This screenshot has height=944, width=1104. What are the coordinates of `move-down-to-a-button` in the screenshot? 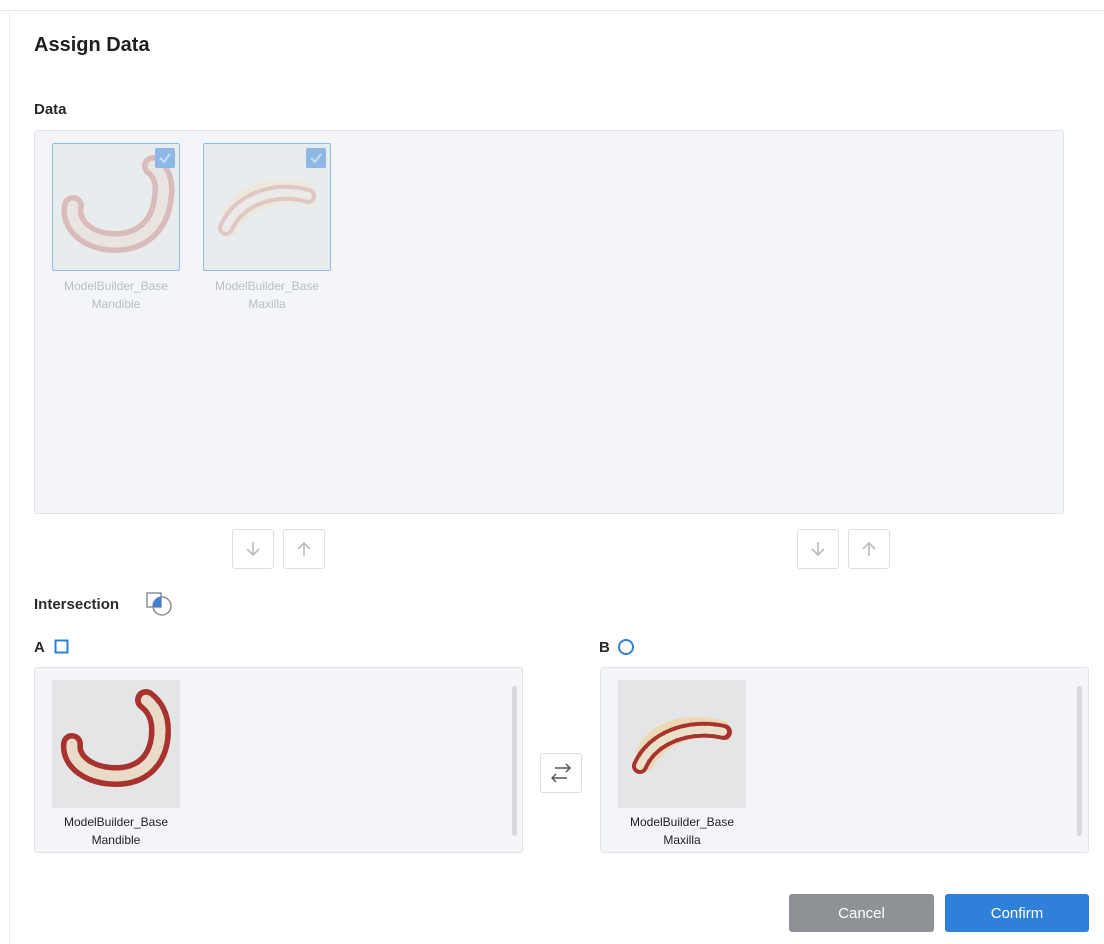 It's located at (253, 549).